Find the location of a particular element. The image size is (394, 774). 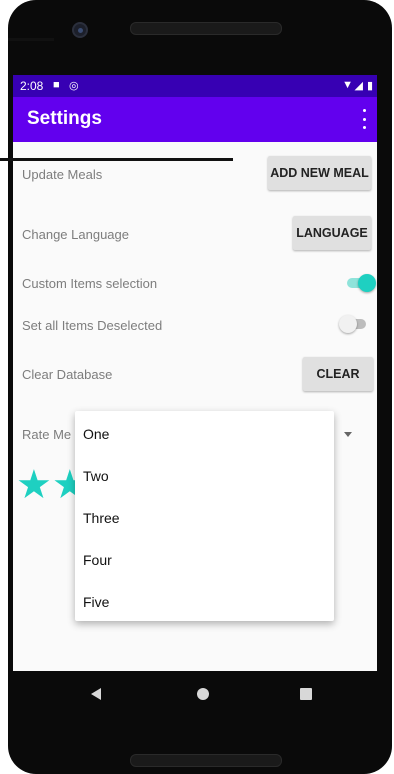

dropdown-option-four: Four is located at coordinates (97, 560).